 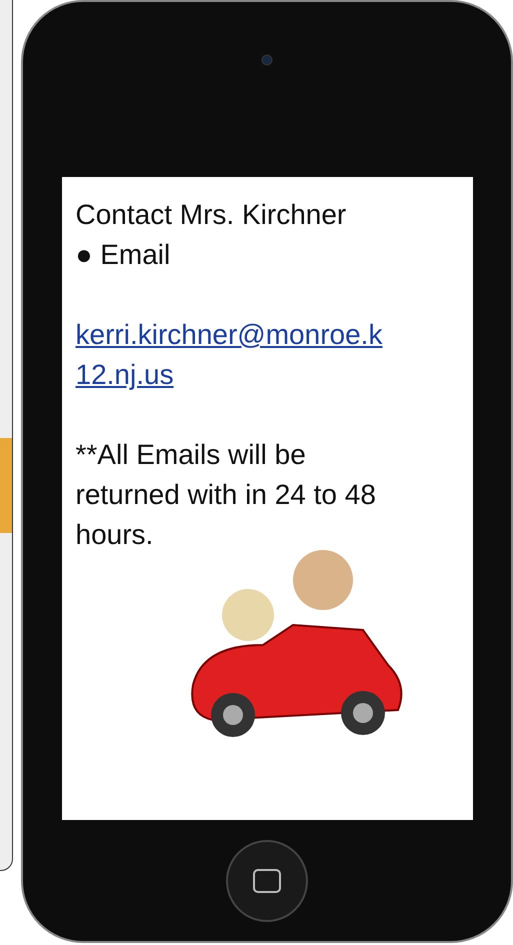 I want to click on note-text: **All Emails will be returned with in 24 to 48 hours., so click(x=226, y=495).